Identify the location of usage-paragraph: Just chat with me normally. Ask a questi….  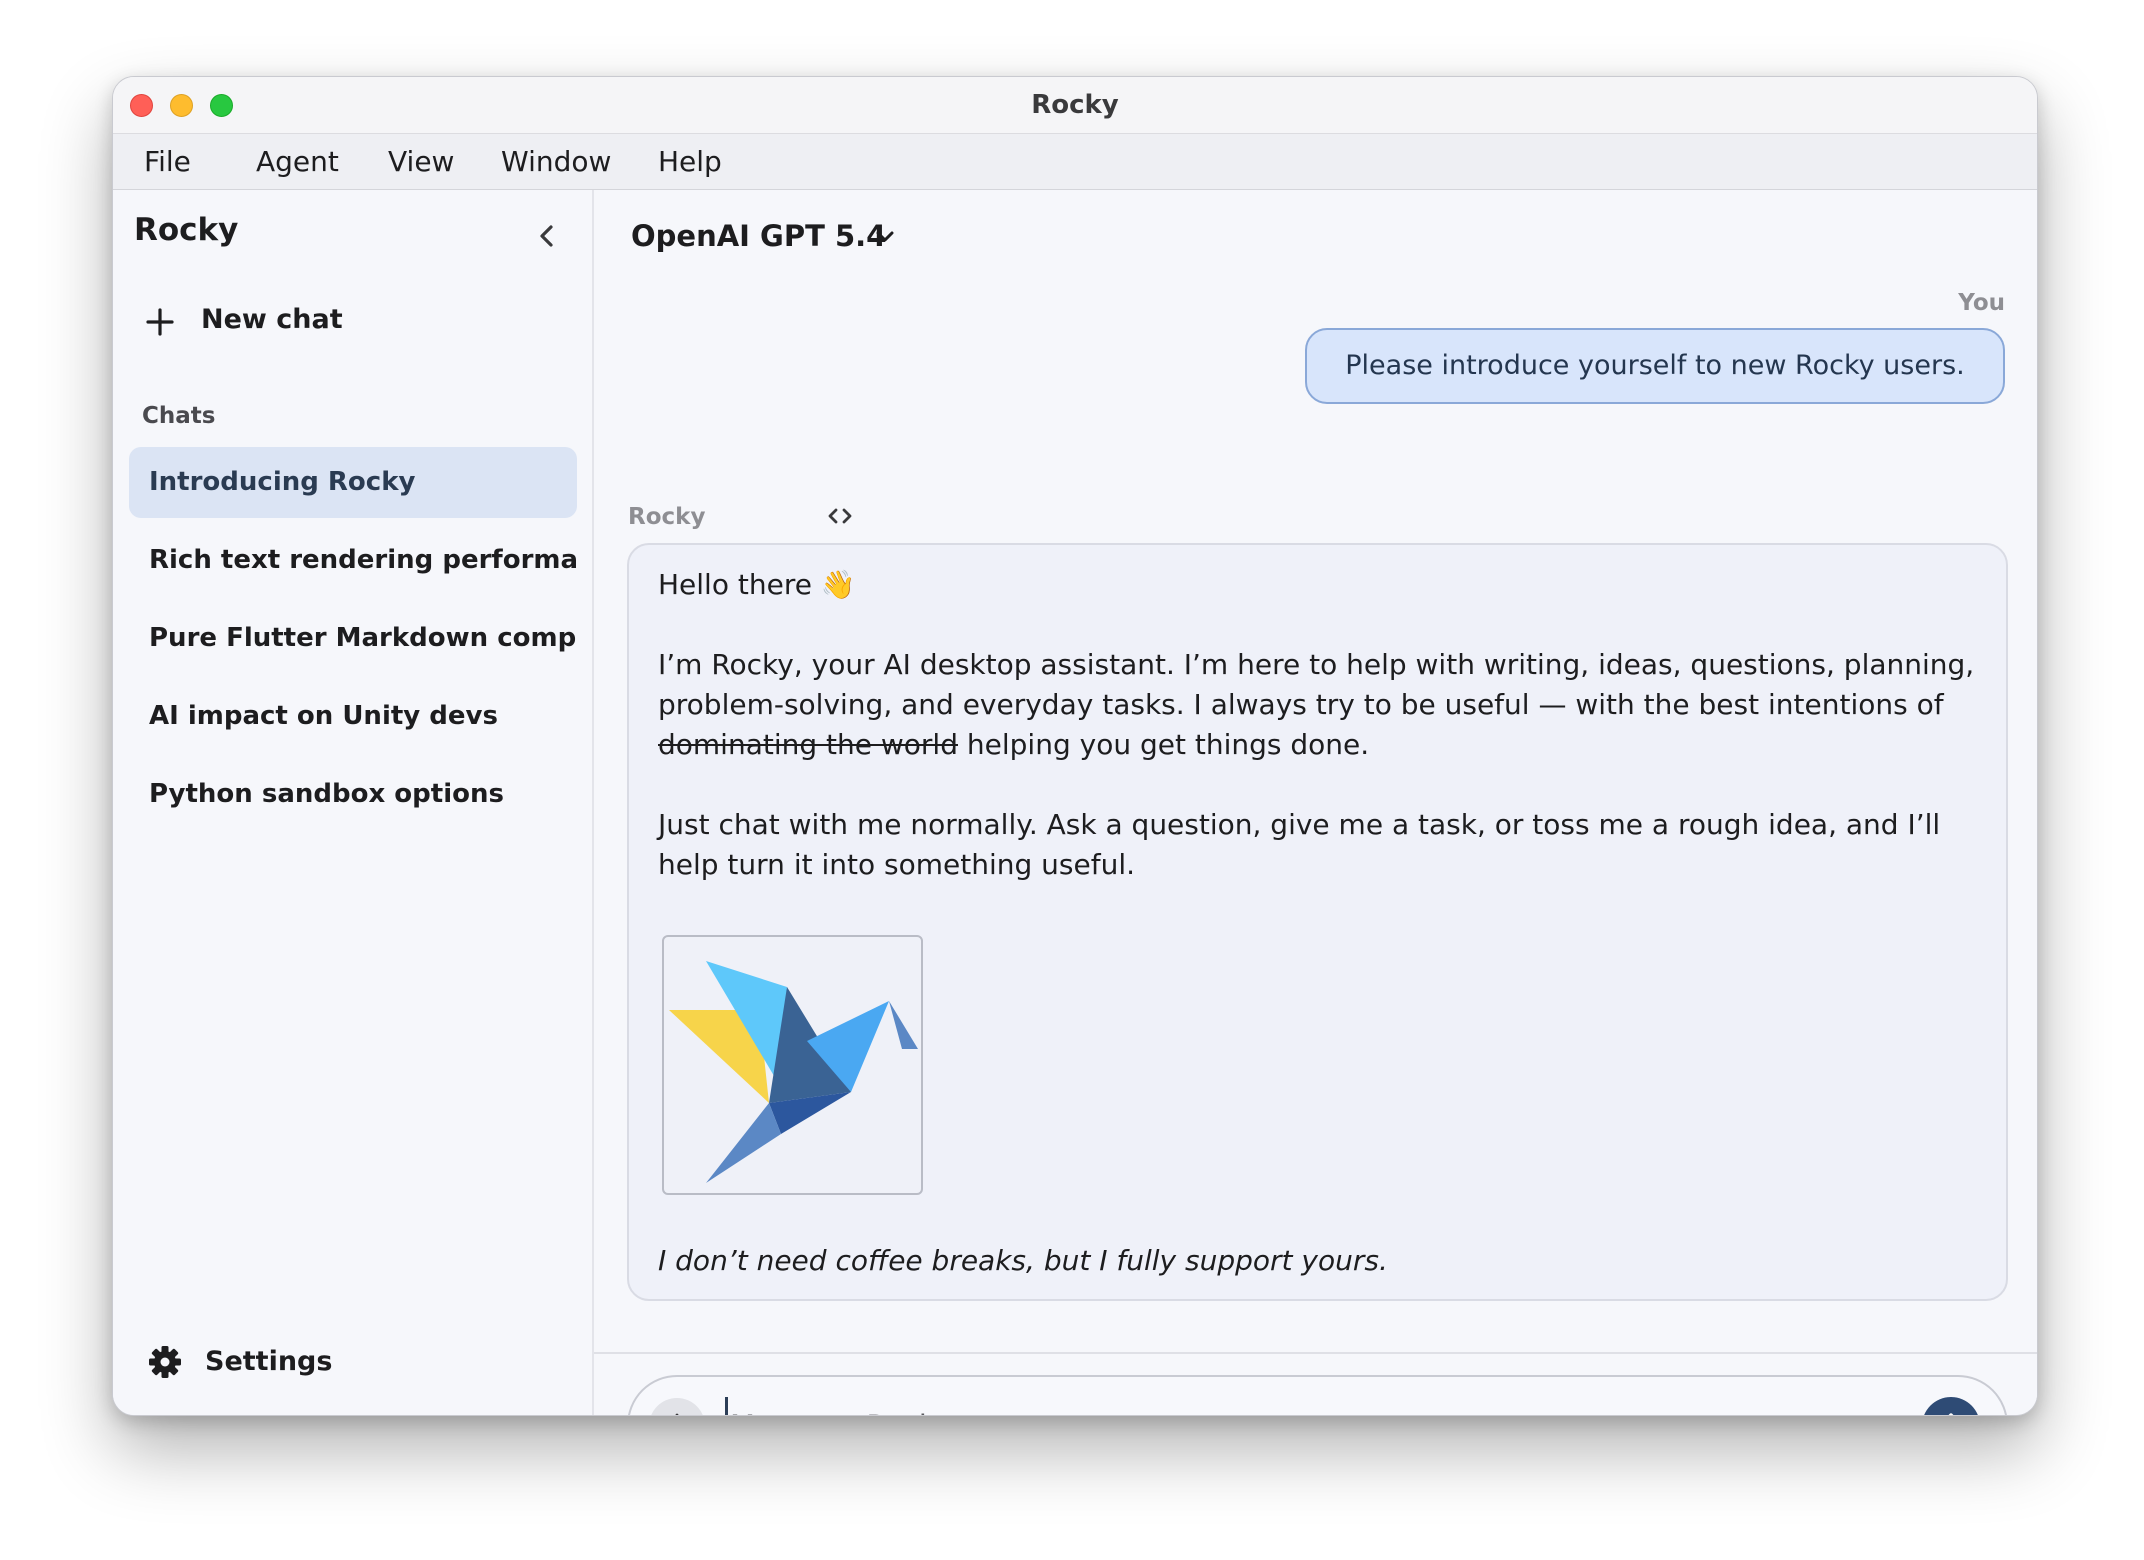
(1299, 844).